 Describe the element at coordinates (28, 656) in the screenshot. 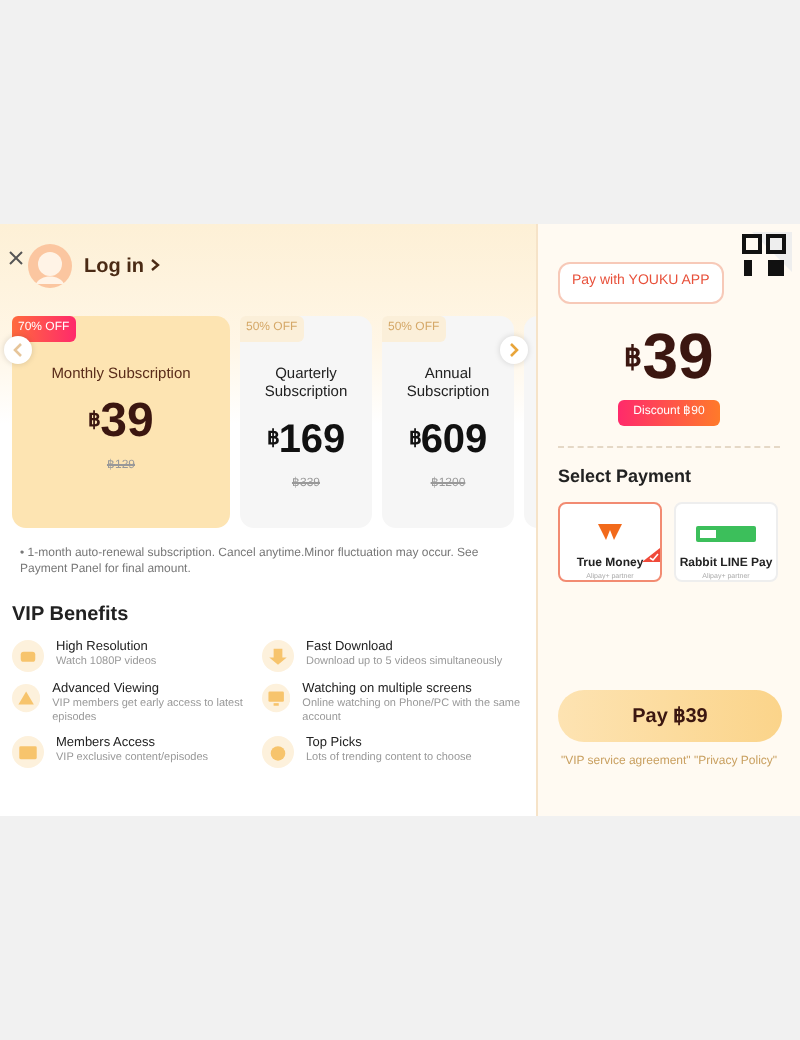

I see `badge-icon` at that location.